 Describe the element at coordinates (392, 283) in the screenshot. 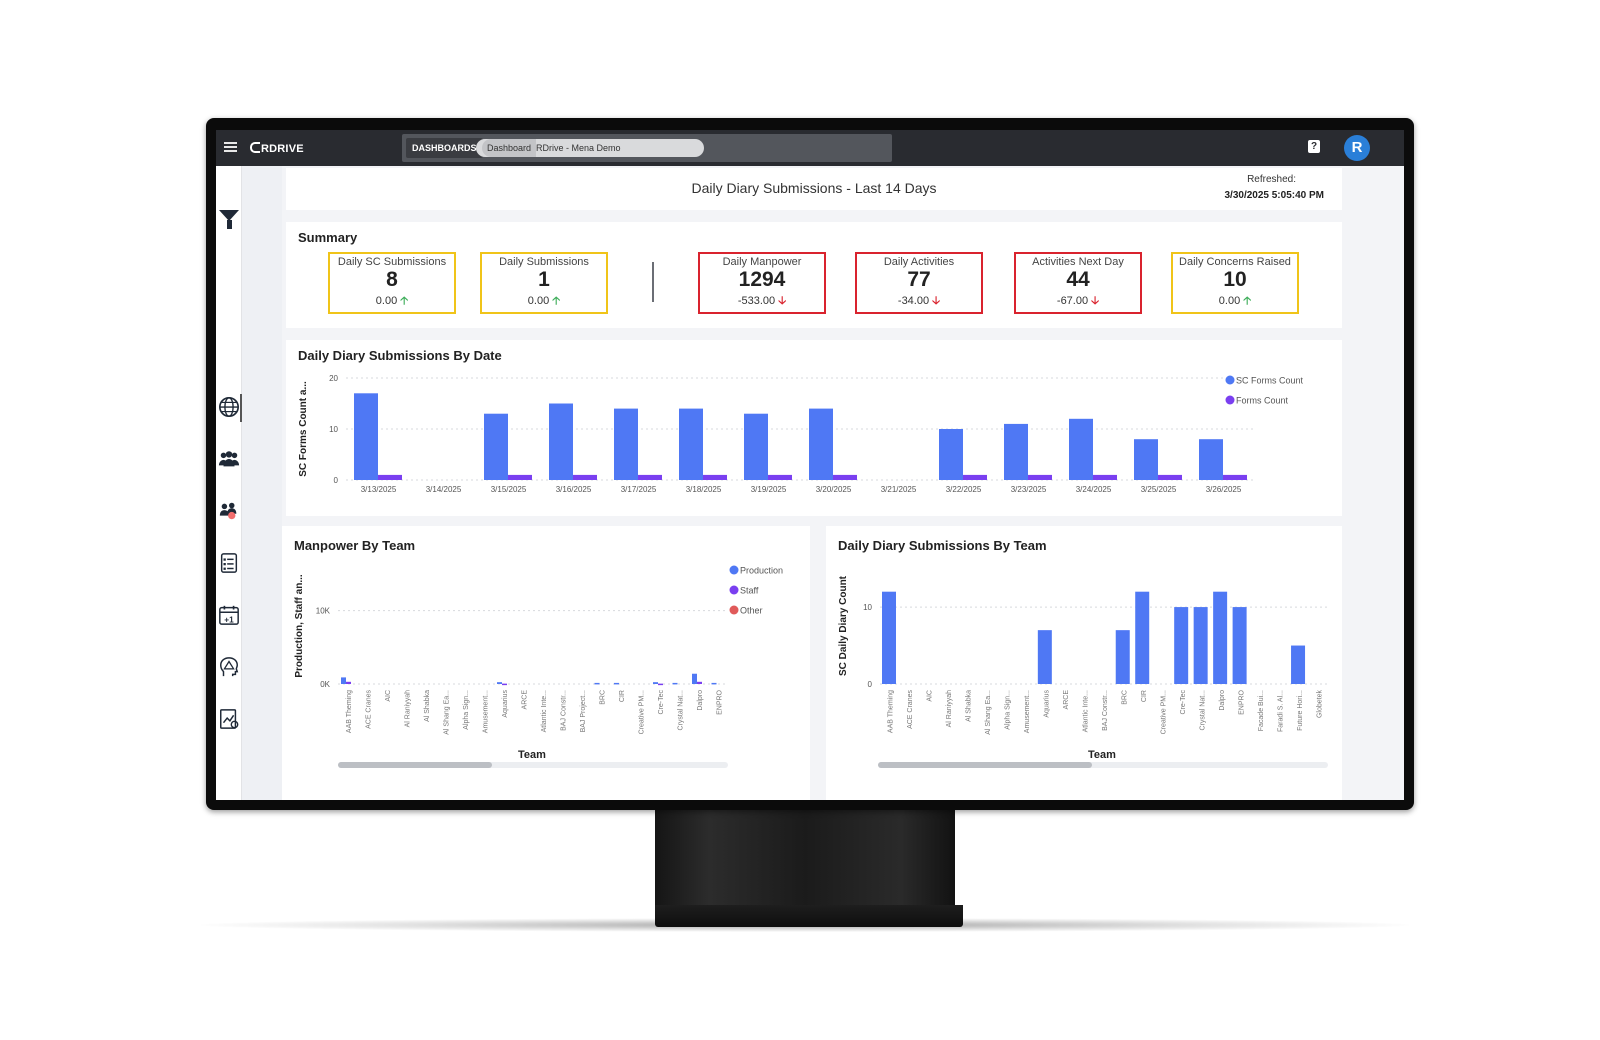

I see `kpi-card-daily-sc-submissions: Daily SC Submissions 8 0.00 🡡` at that location.